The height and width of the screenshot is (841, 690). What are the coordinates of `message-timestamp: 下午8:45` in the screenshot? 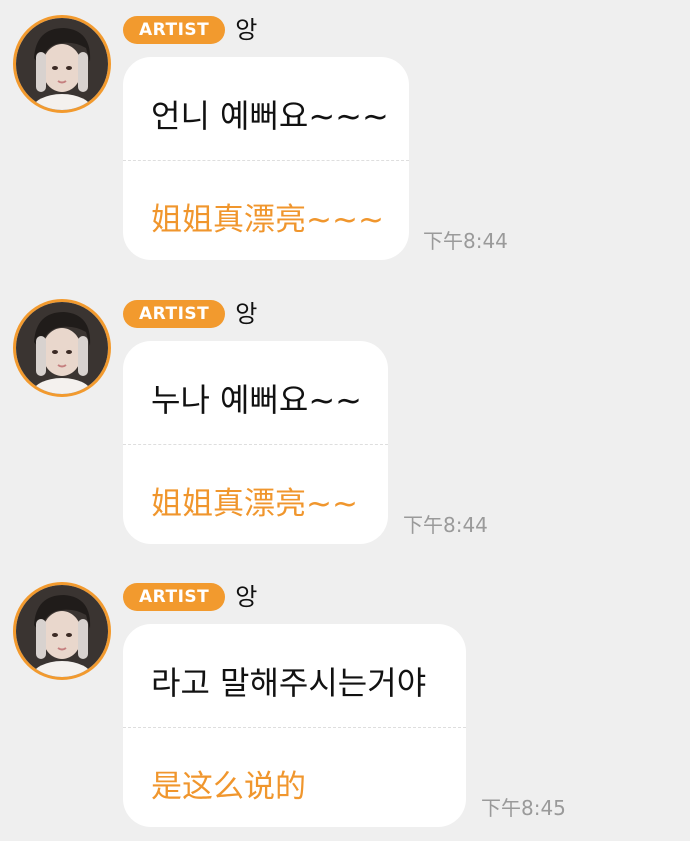 It's located at (523, 808).